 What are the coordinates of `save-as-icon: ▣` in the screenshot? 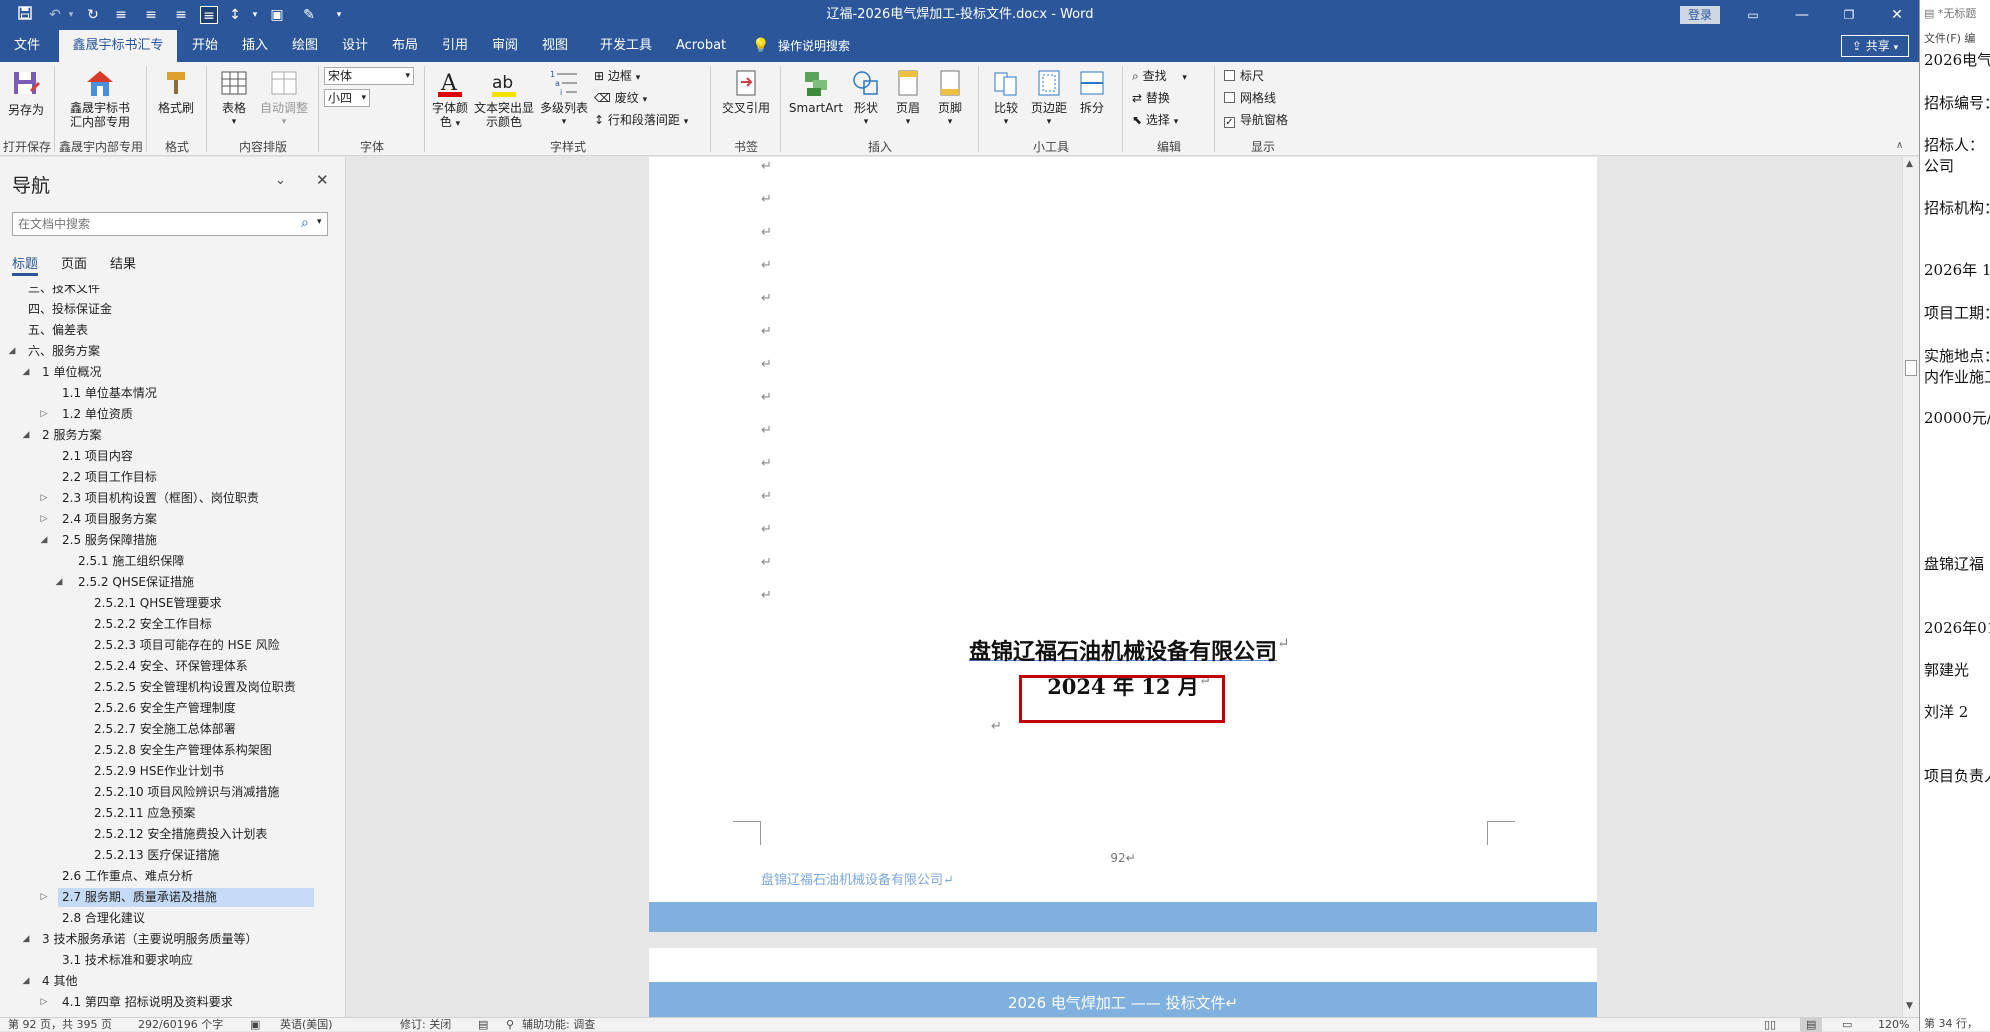 It's located at (277, 15).